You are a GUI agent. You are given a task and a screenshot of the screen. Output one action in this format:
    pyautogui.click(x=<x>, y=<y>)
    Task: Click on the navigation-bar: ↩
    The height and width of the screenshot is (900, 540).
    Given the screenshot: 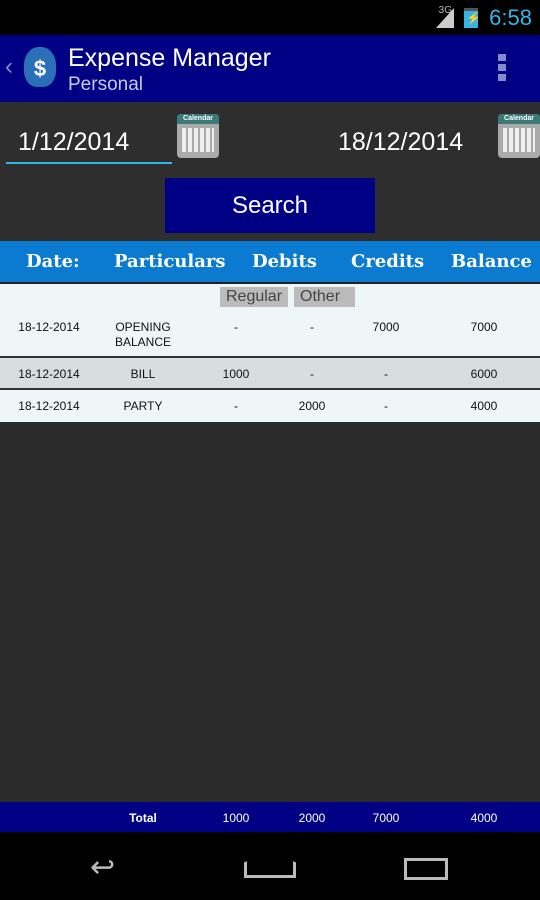 What is the action you would take?
    pyautogui.click(x=270, y=866)
    